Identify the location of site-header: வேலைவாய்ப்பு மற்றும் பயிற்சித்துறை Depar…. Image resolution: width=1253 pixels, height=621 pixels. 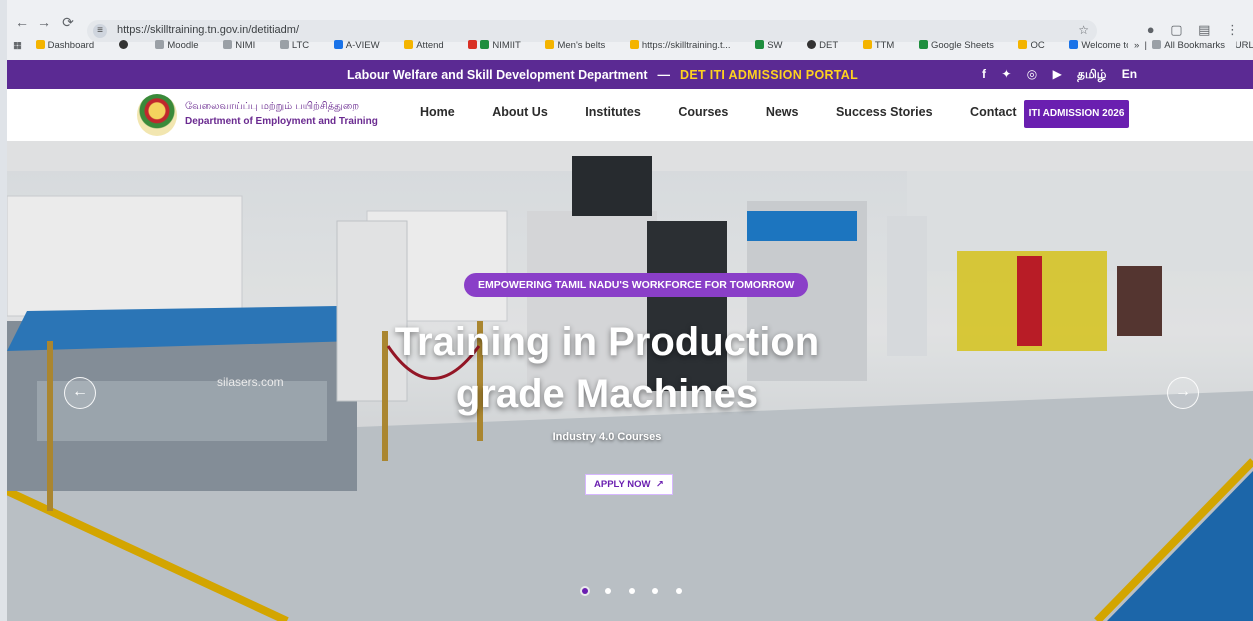
(630, 115).